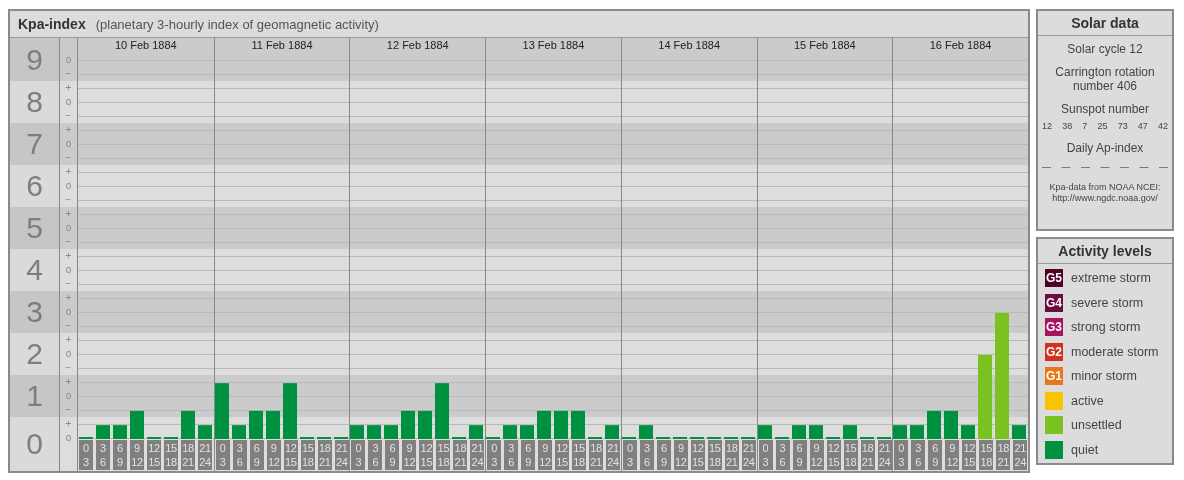 This screenshot has height=480, width=1184. What do you see at coordinates (1102, 126) in the screenshot?
I see `sunspot-value: 25` at bounding box center [1102, 126].